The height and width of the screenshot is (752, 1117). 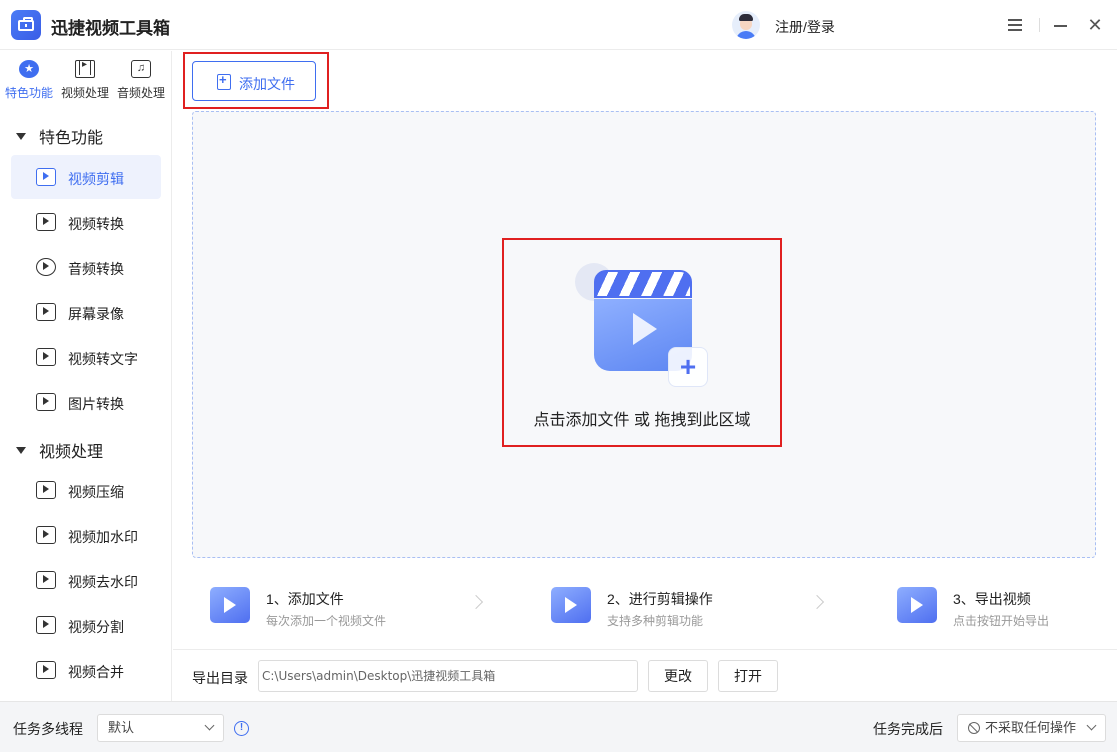 What do you see at coordinates (96, 404) in the screenshot?
I see `sidebar-item-label: 图片转换` at bounding box center [96, 404].